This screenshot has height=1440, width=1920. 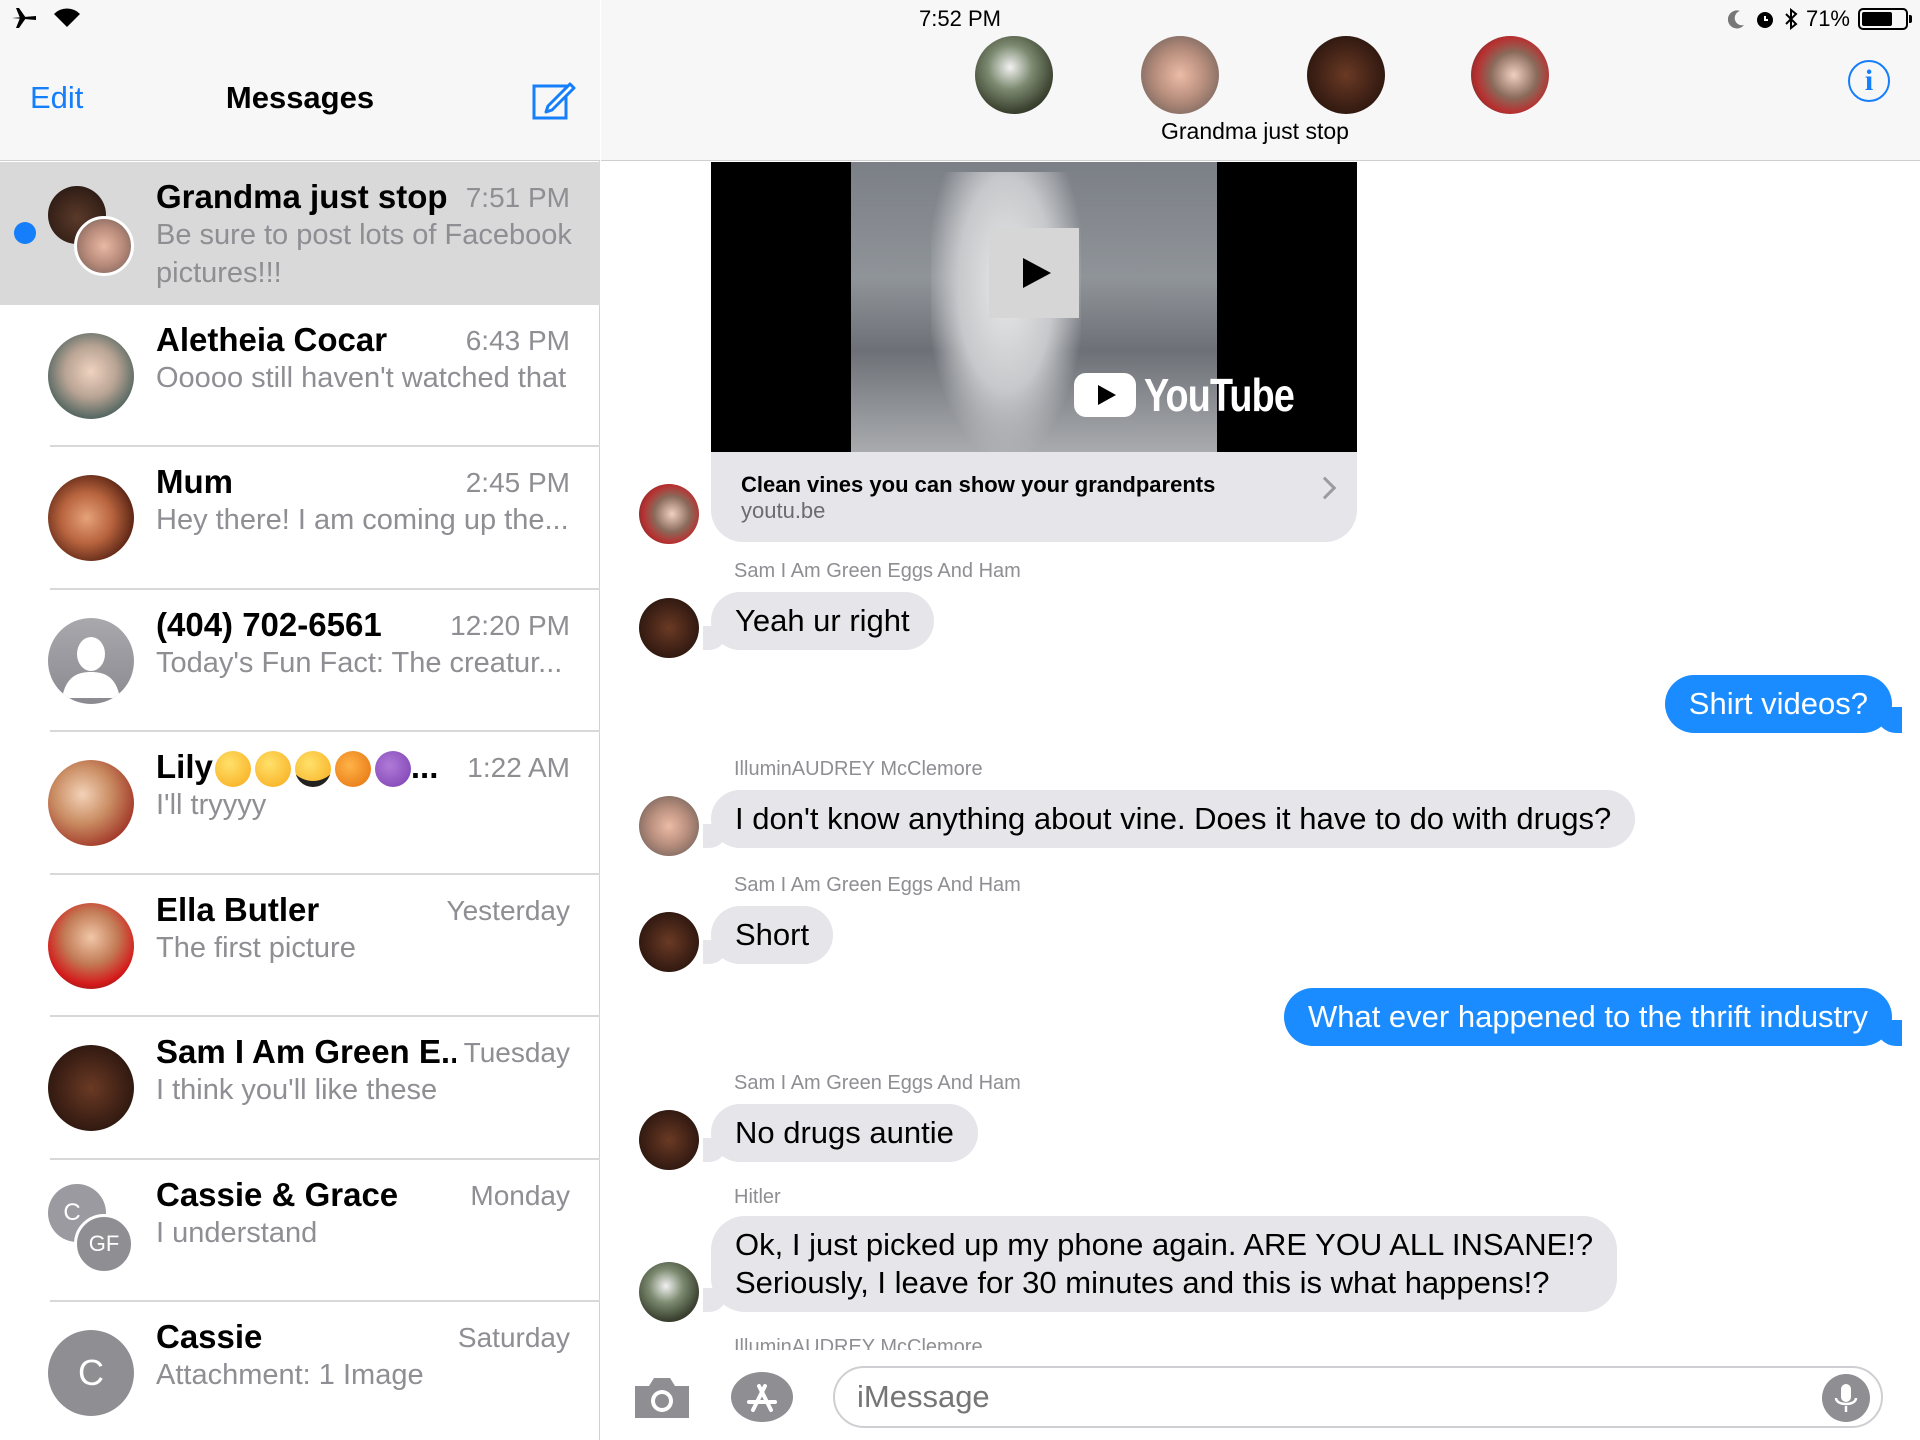 I want to click on conversation-name: Cassie & Grace, so click(x=277, y=1194).